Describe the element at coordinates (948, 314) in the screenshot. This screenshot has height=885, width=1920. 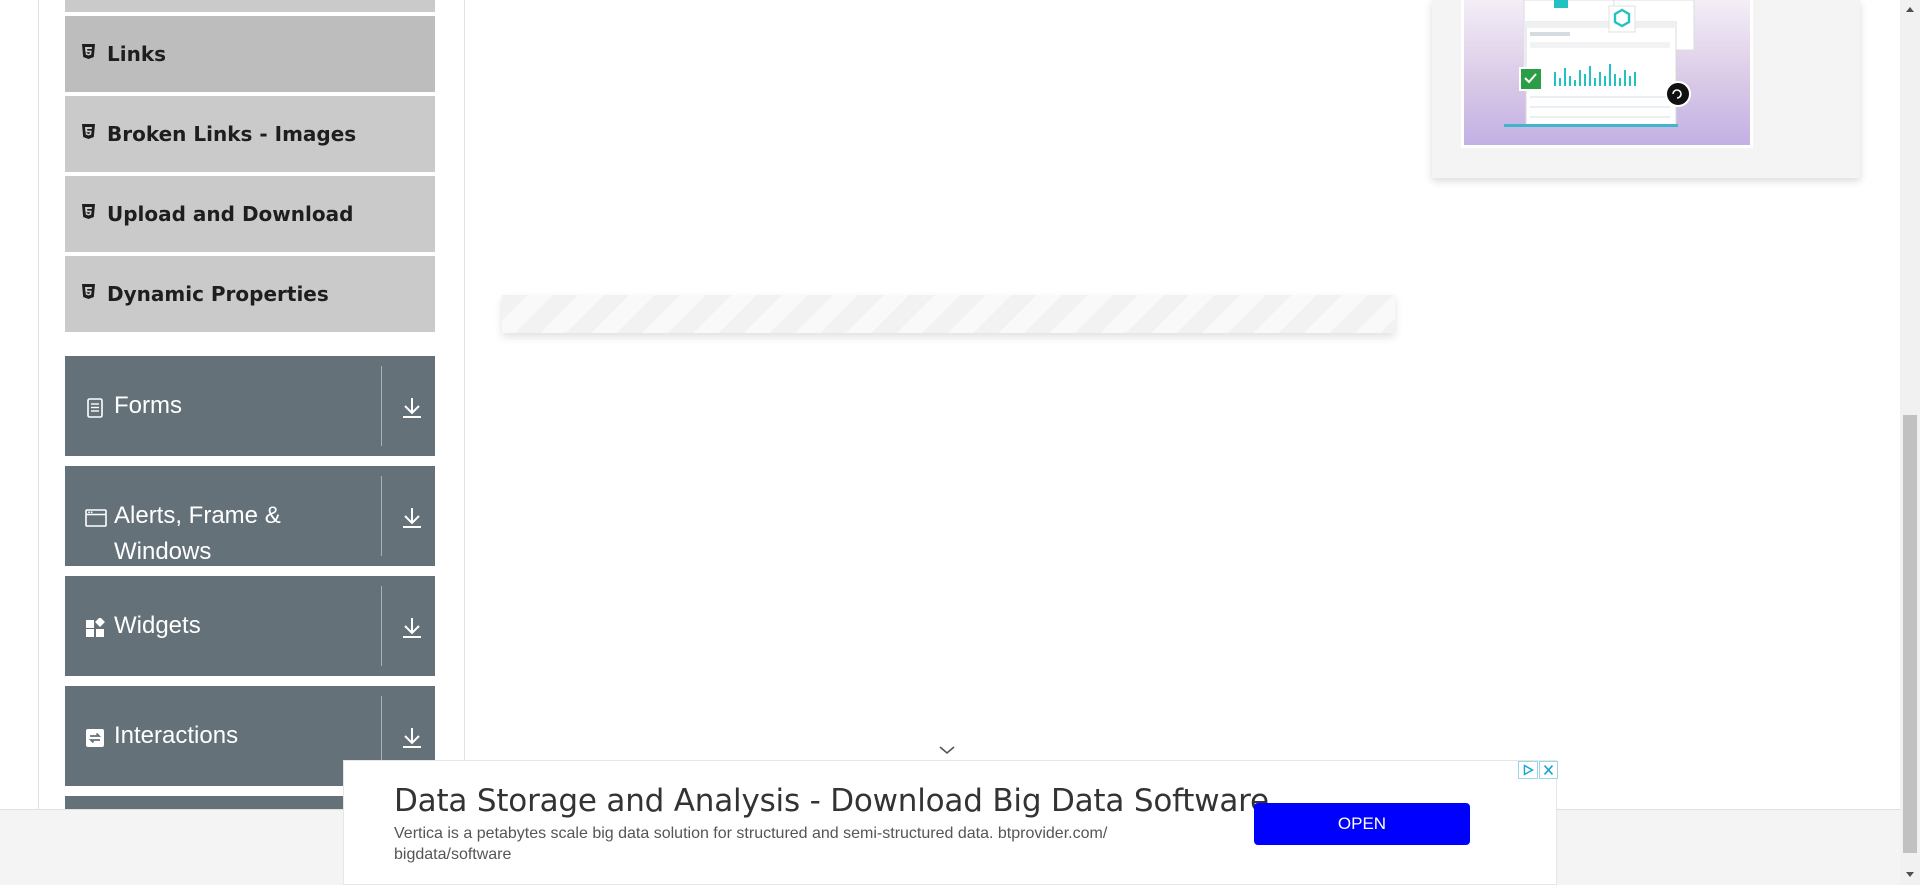
I see `ad-placeholder-strip` at that location.